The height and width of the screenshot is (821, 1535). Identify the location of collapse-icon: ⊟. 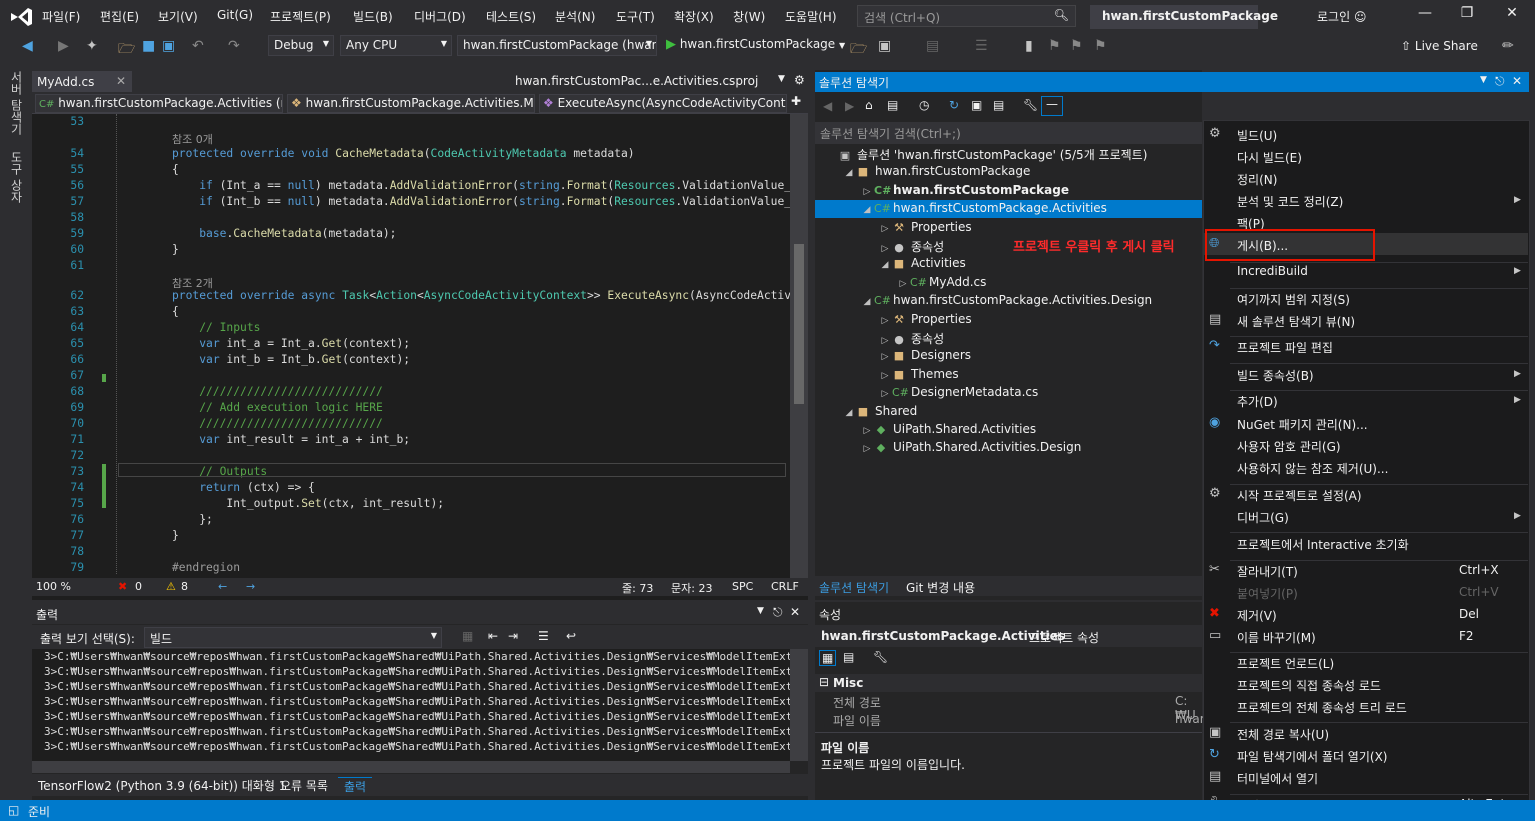
(824, 682).